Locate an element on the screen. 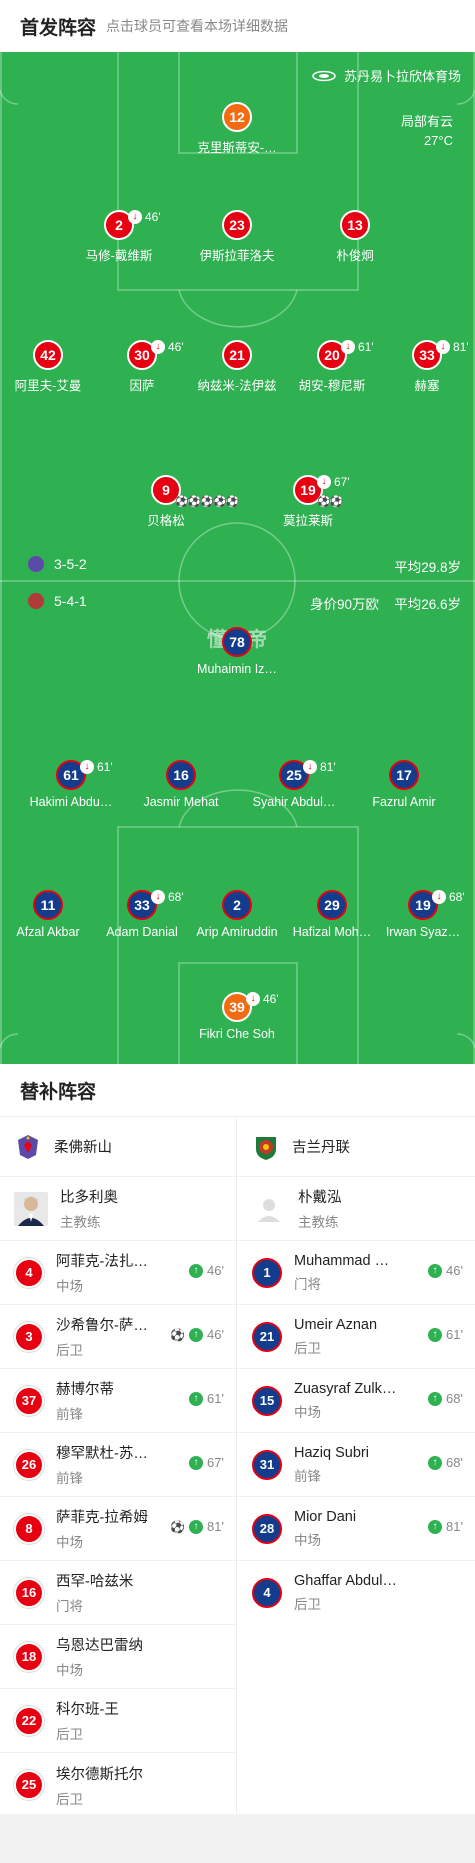  player-number-badge: 19 ↓ 68' is located at coordinates (436, 905).